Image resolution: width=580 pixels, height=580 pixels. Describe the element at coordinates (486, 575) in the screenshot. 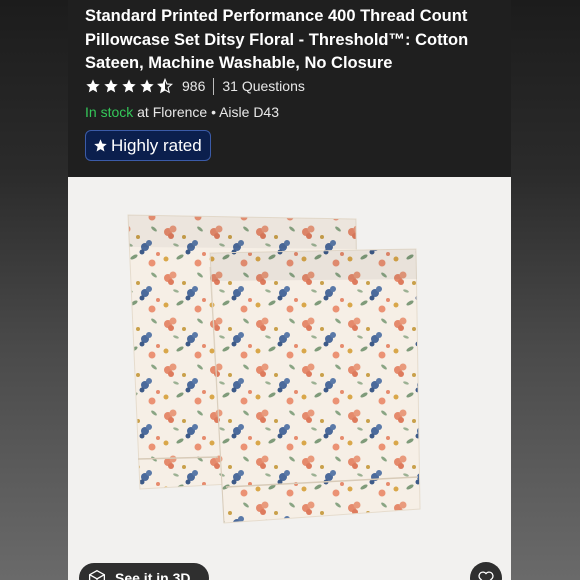

I see `heart-icon` at that location.